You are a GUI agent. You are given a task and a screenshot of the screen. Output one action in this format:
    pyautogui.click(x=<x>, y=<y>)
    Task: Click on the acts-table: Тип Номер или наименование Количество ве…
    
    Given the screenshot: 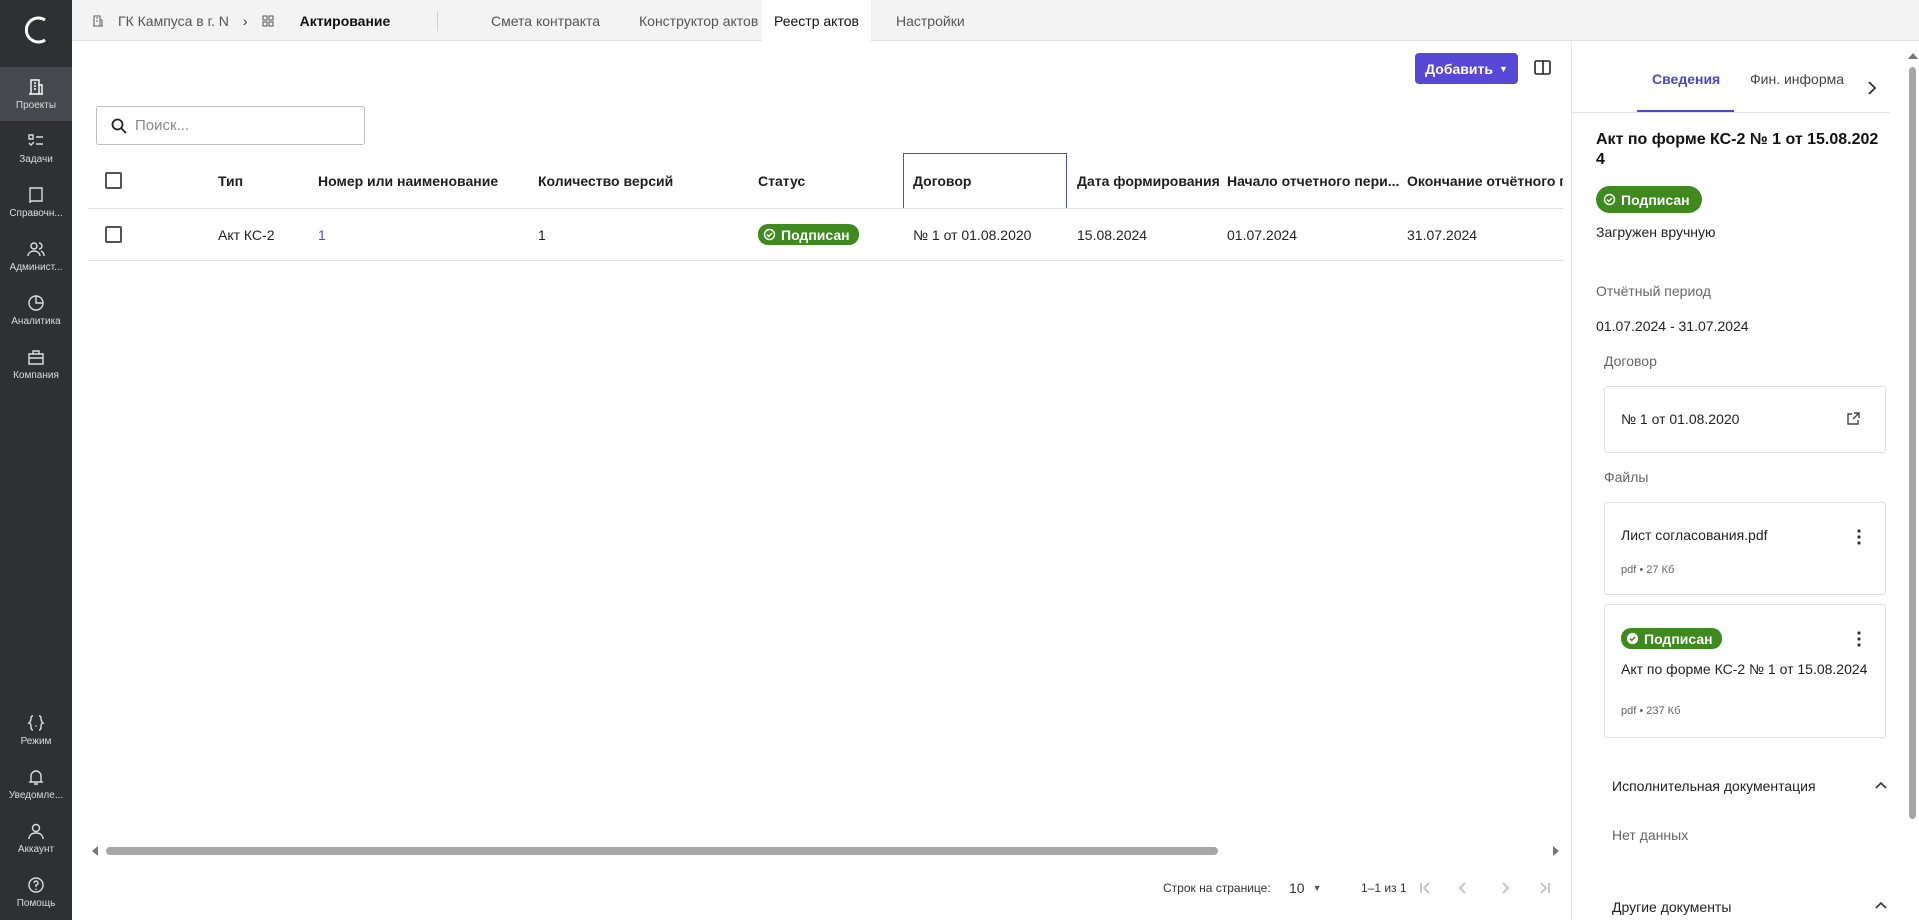 What is the action you would take?
    pyautogui.click(x=825, y=207)
    